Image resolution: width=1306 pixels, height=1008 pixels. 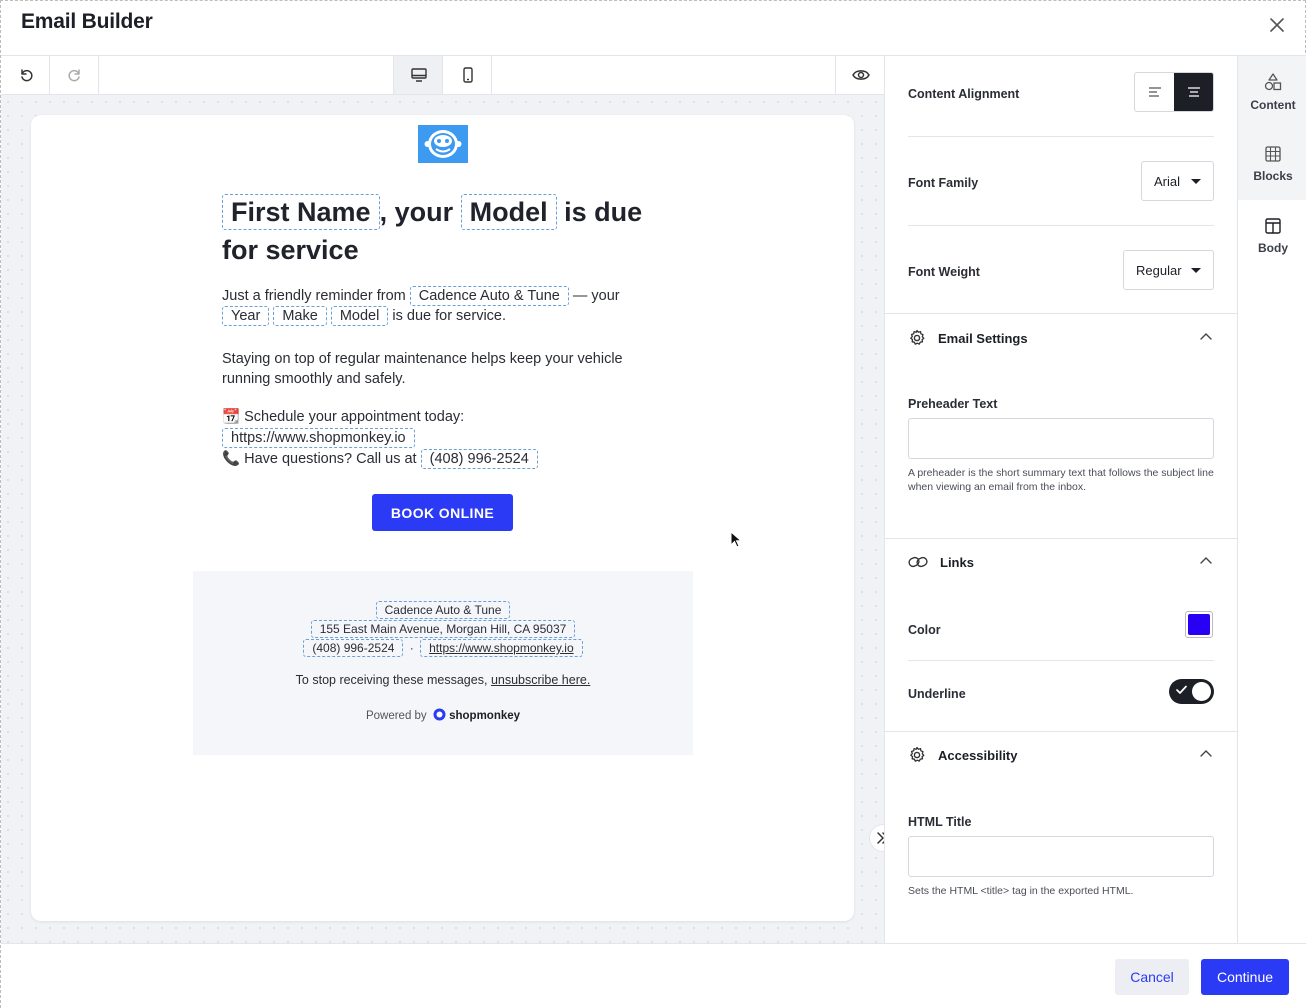 I want to click on book-online-button: BOOK ONLINE, so click(x=442, y=512).